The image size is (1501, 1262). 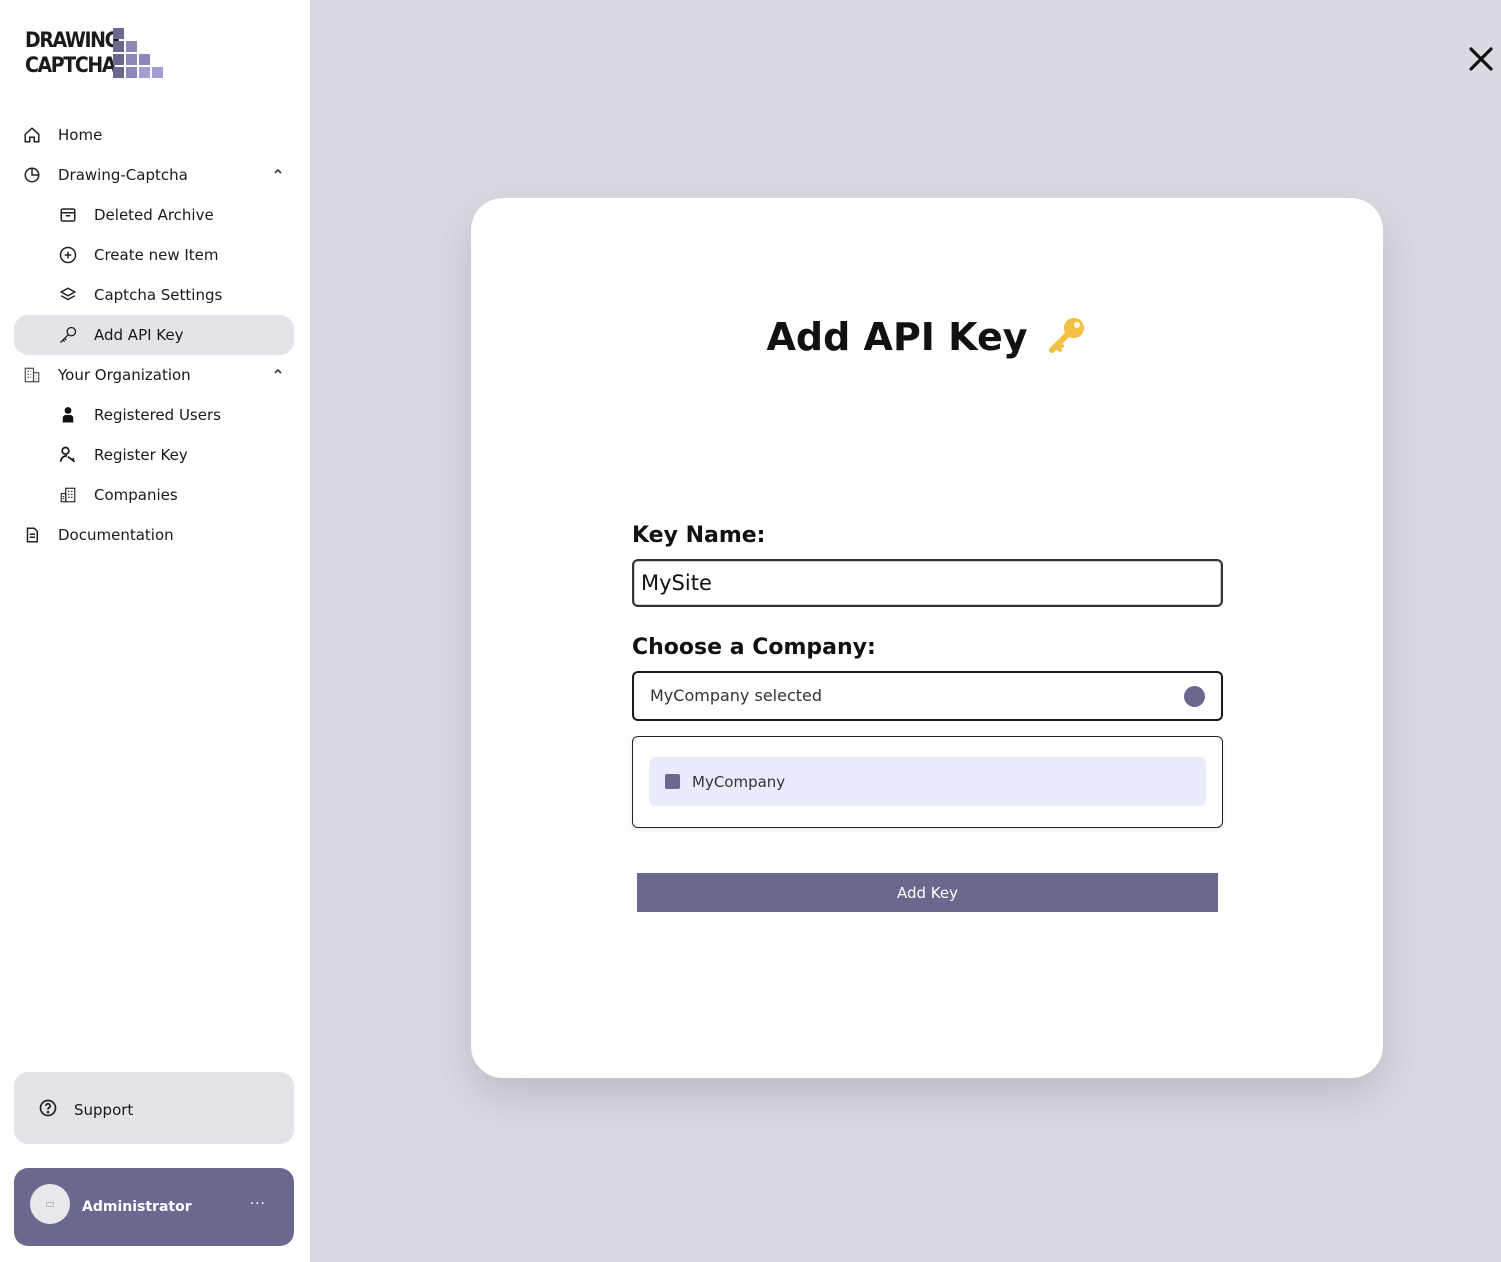 I want to click on company-select: MyCompany selected, so click(x=927, y=696).